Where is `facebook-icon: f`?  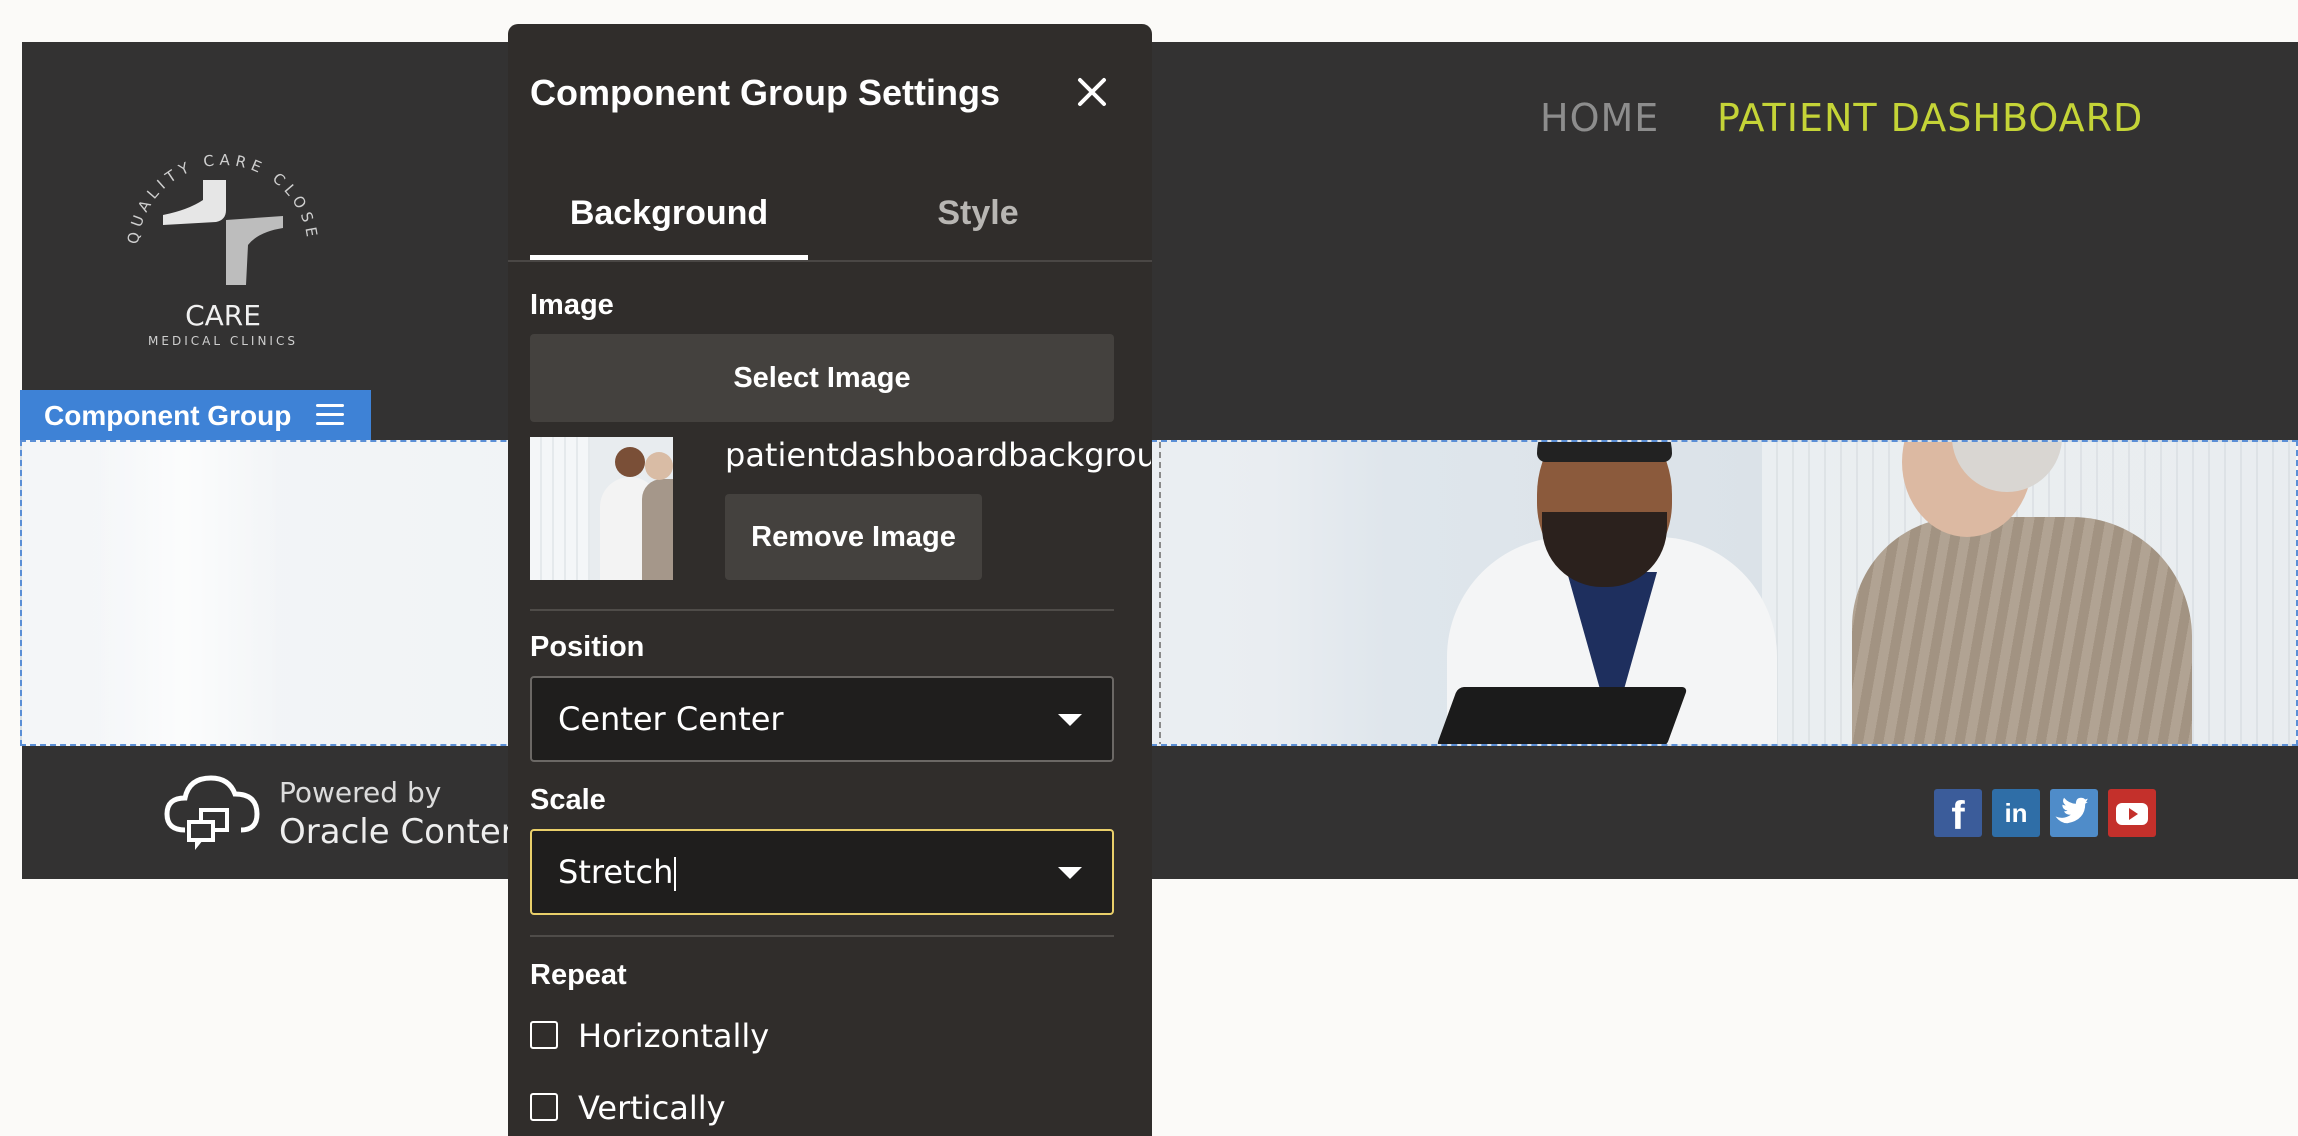 facebook-icon: f is located at coordinates (1958, 813).